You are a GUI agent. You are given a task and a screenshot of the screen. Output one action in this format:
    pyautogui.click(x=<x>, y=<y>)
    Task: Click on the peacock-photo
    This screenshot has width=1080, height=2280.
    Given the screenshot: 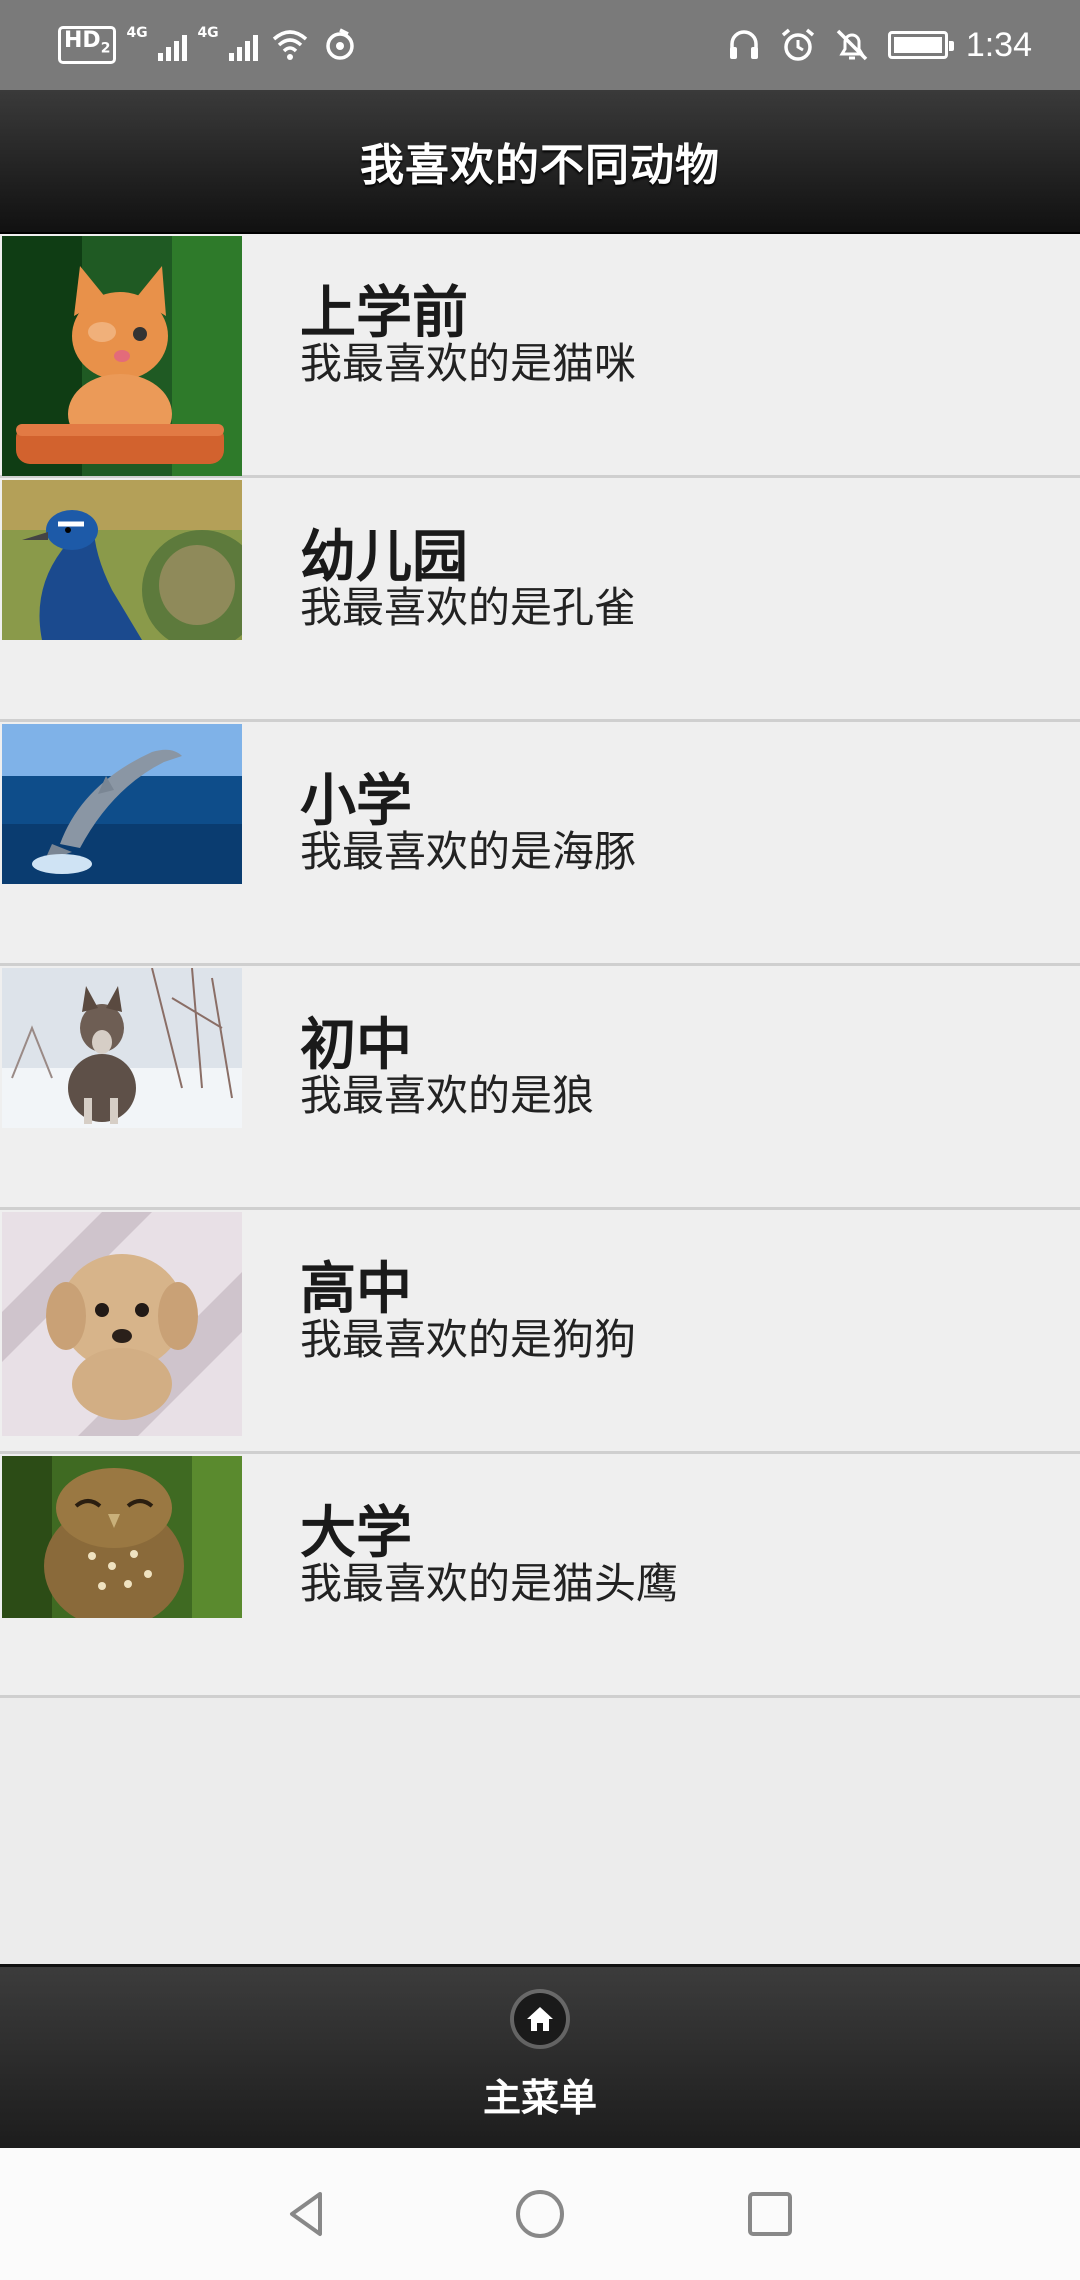 What is the action you would take?
    pyautogui.click(x=122, y=560)
    